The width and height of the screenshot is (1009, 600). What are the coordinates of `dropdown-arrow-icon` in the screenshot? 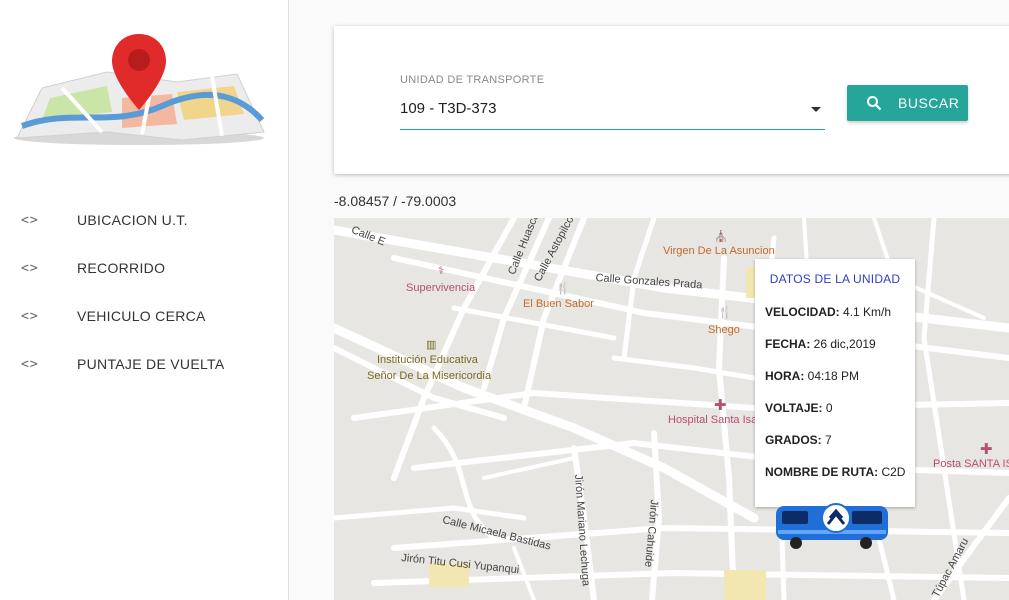 It's located at (816, 109).